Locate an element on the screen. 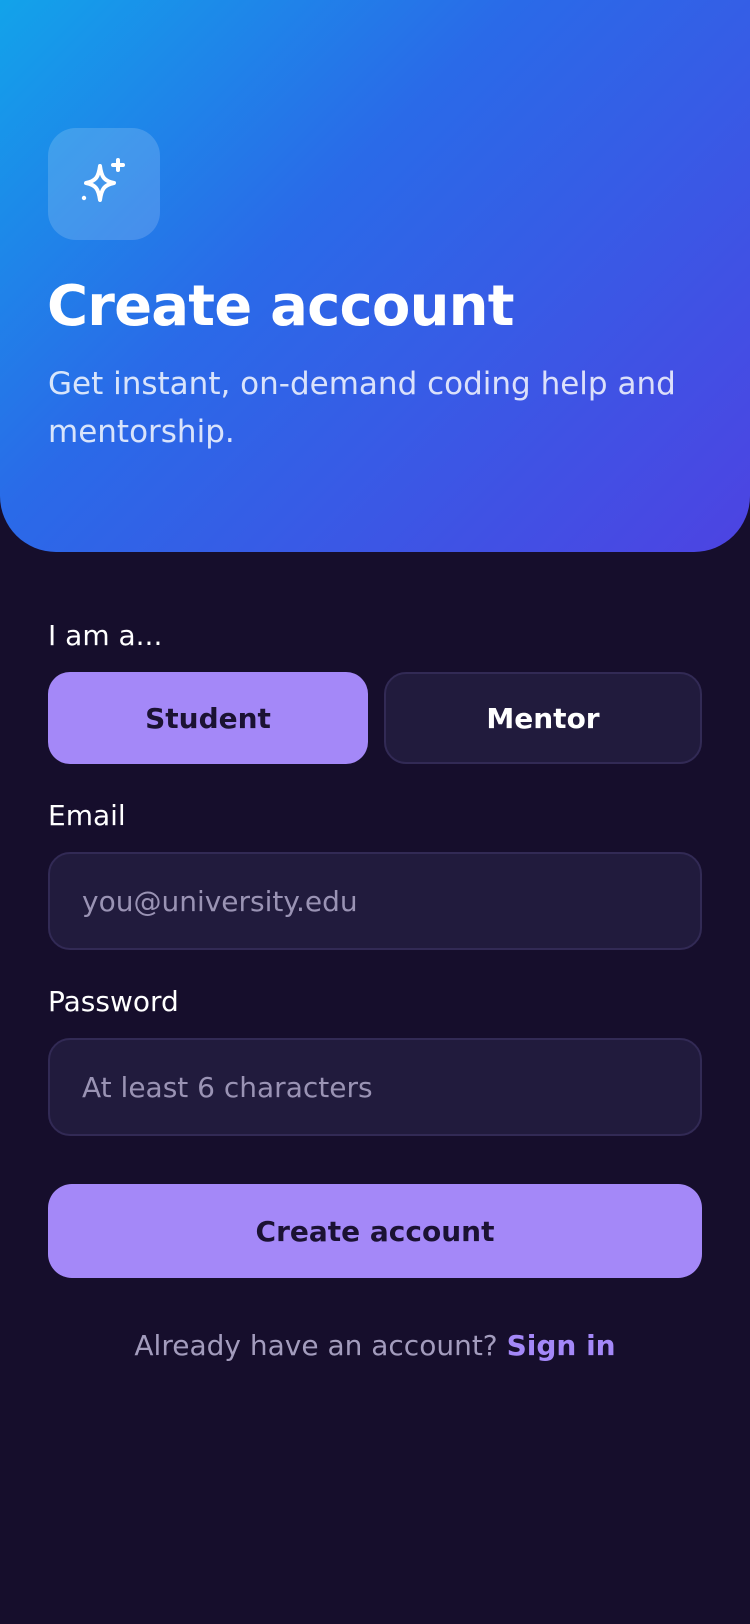 The image size is (750, 1624). password-field is located at coordinates (375, 1087).